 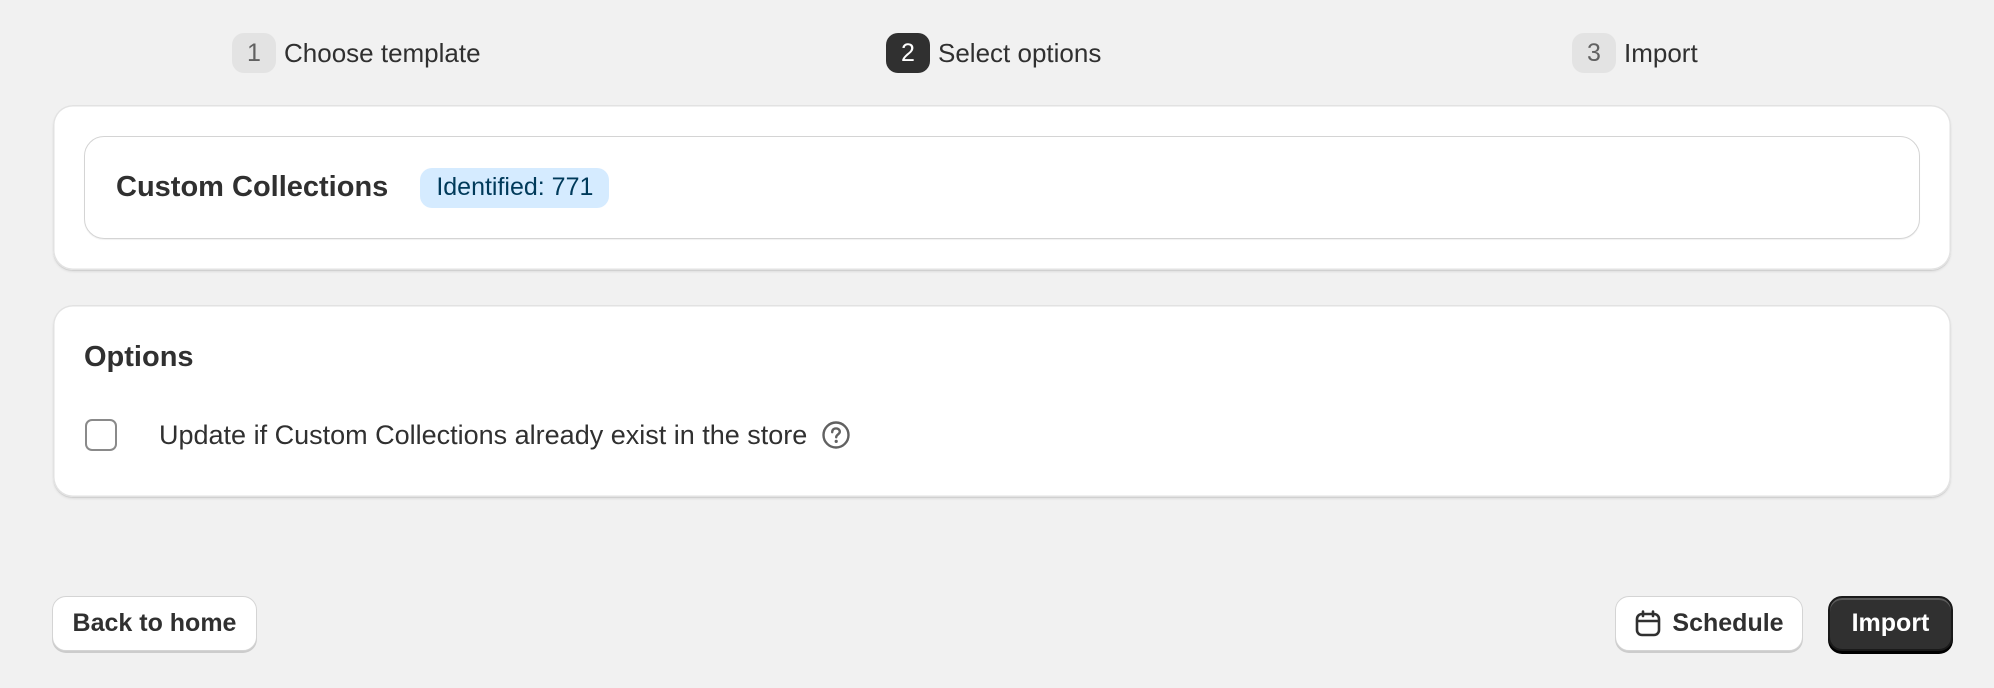 I want to click on collection-summary: Custom Collections Identified: 771, so click(x=1002, y=187).